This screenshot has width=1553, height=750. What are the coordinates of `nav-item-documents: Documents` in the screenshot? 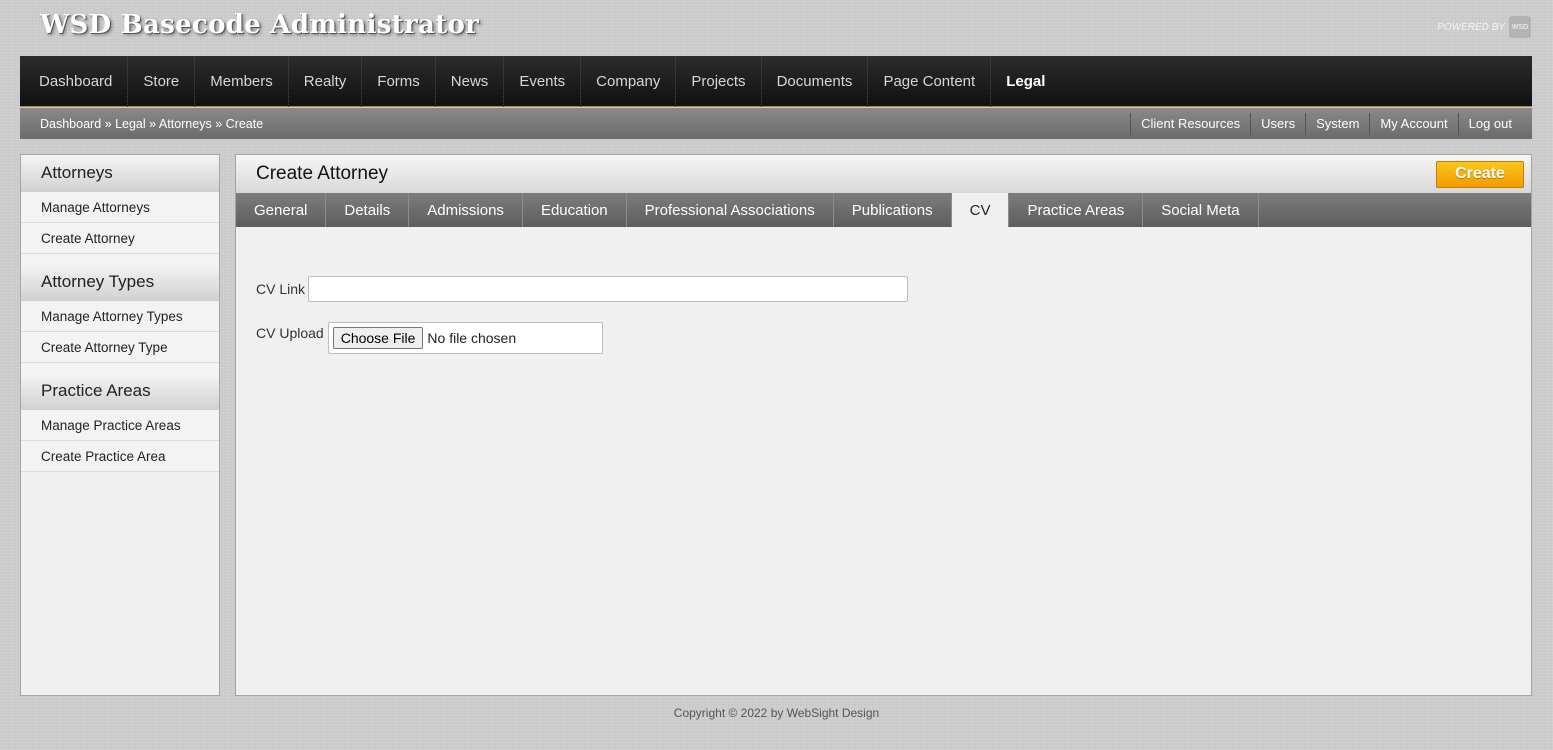 It's located at (815, 81).